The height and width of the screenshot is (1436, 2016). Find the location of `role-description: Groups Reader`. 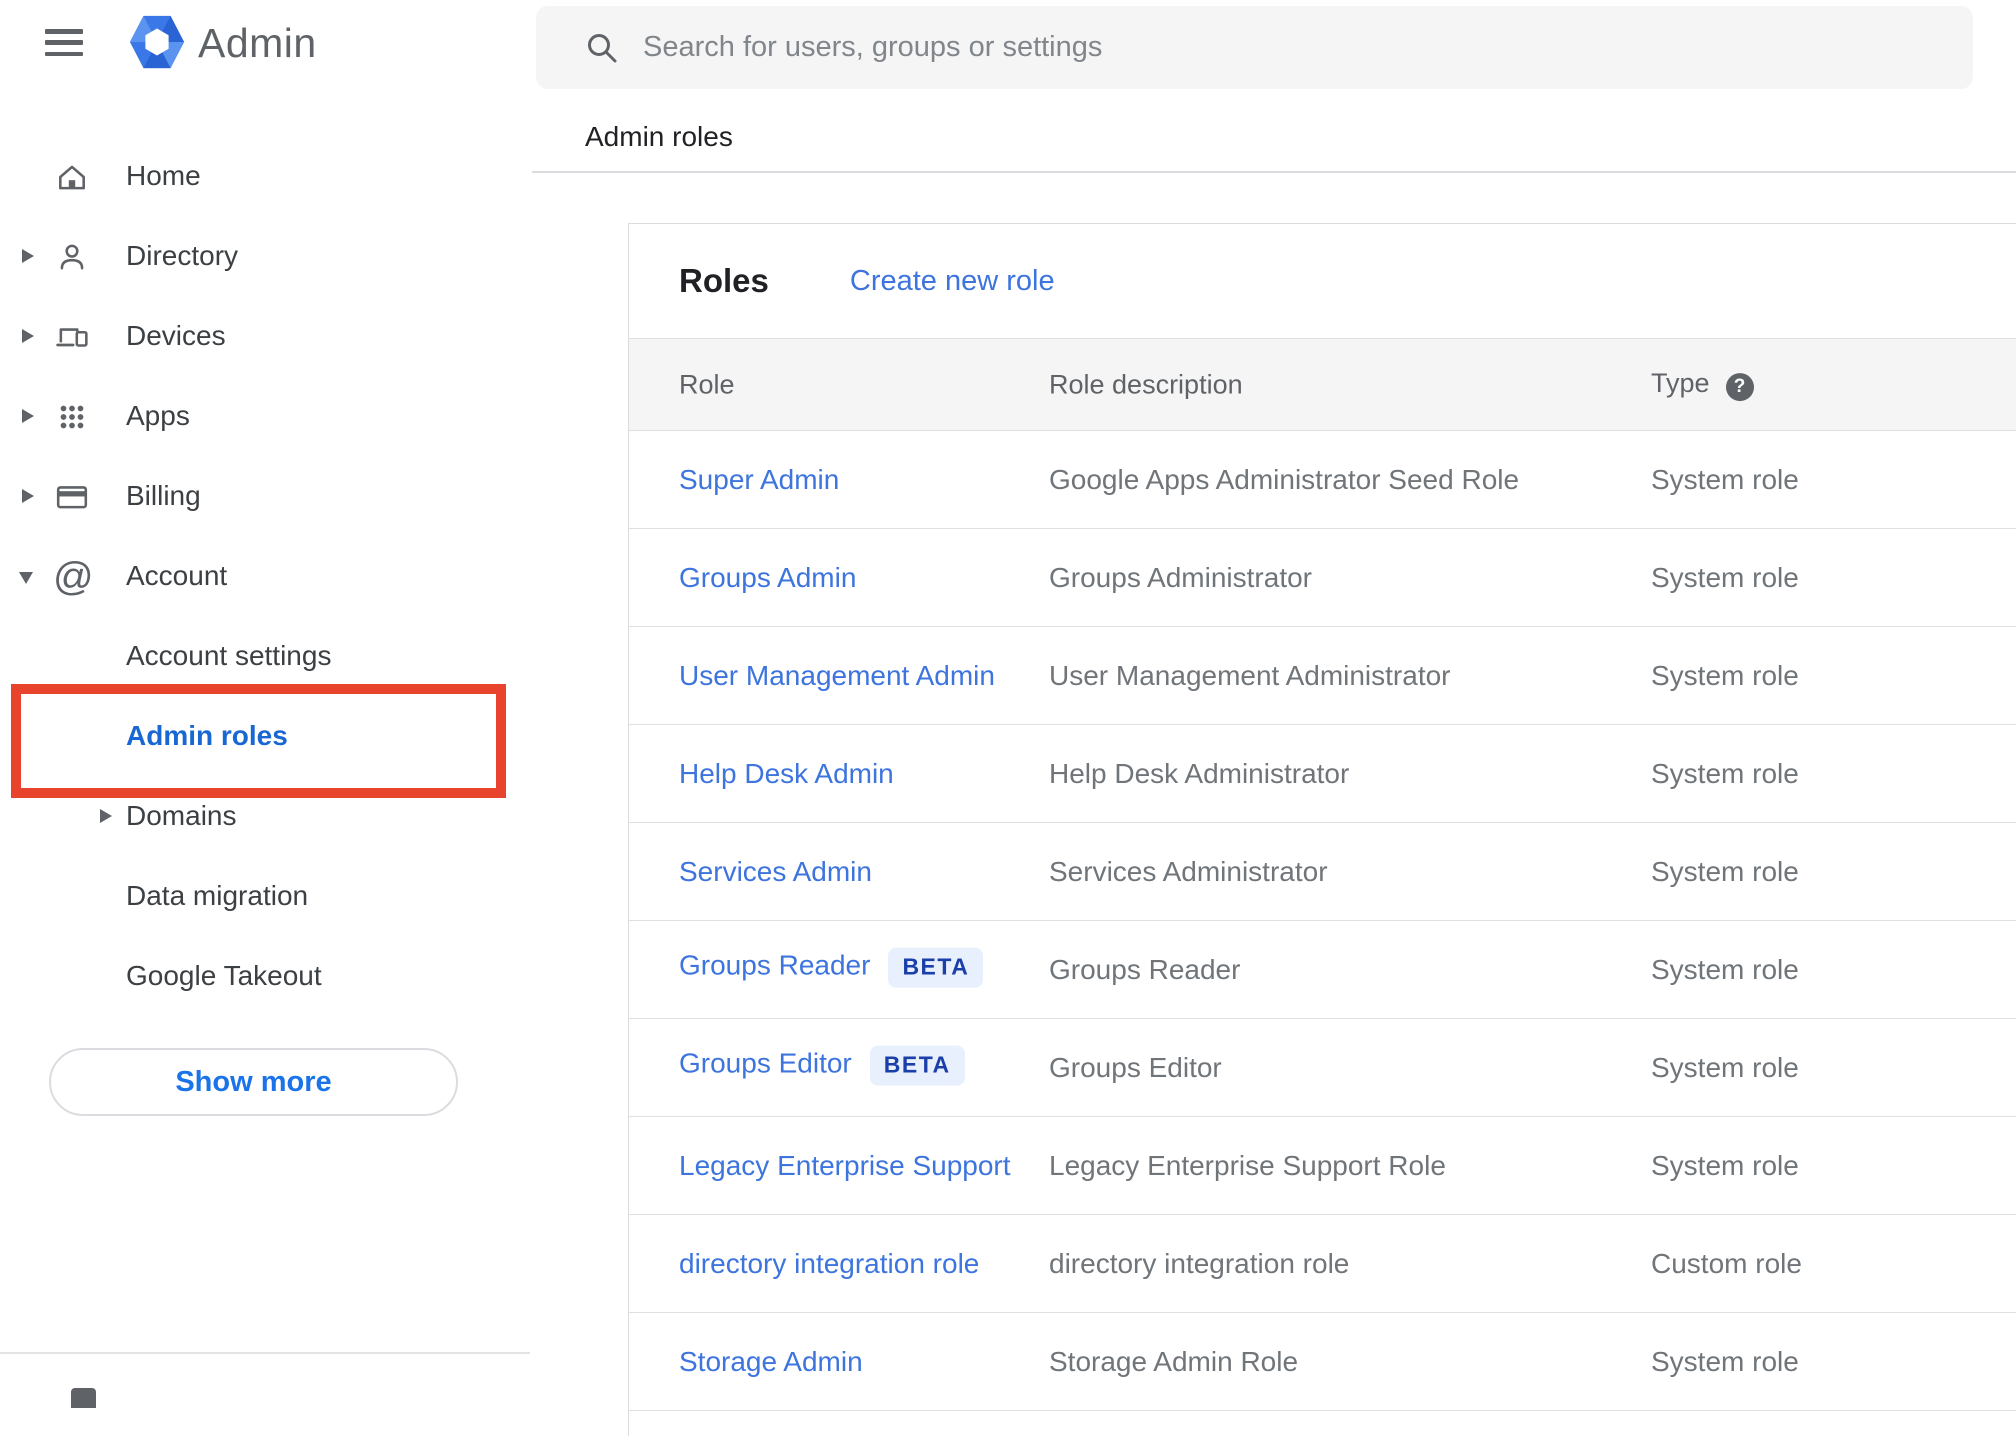

role-description: Groups Reader is located at coordinates (1145, 969).